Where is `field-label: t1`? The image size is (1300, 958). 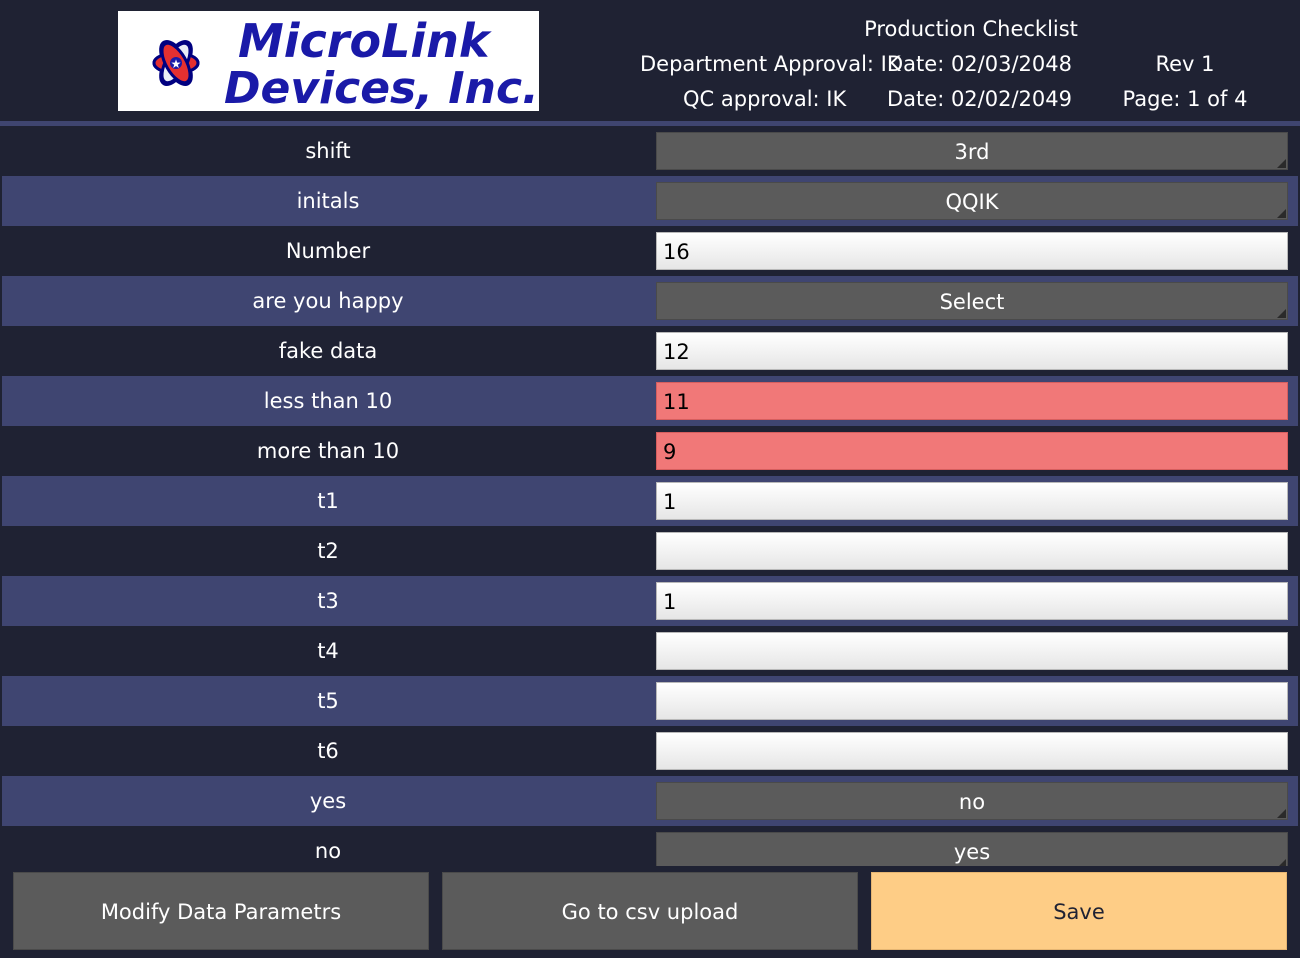 field-label: t1 is located at coordinates (328, 501).